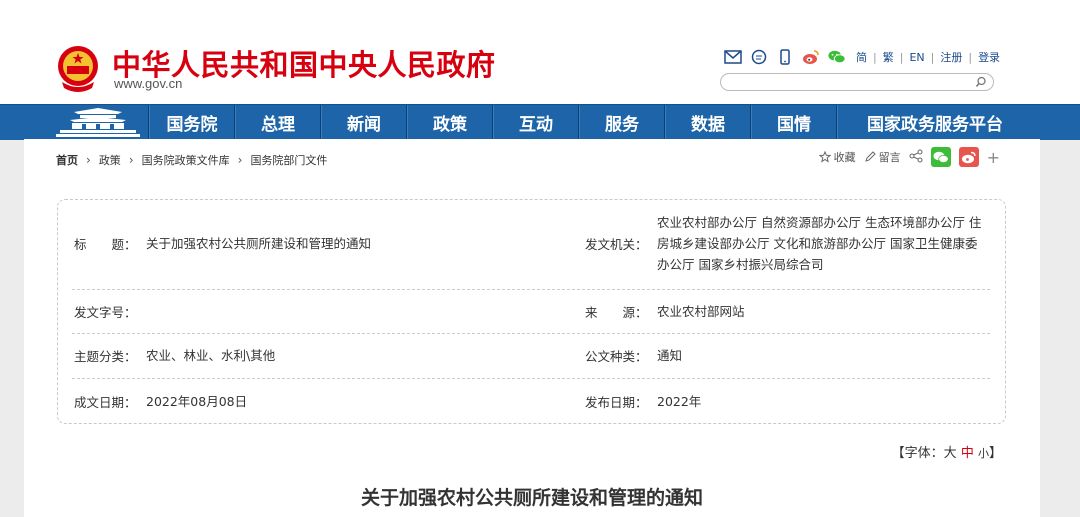  What do you see at coordinates (531, 498) in the screenshot?
I see `document-title: 关于加强农村公共厕所建设和管理的通知` at bounding box center [531, 498].